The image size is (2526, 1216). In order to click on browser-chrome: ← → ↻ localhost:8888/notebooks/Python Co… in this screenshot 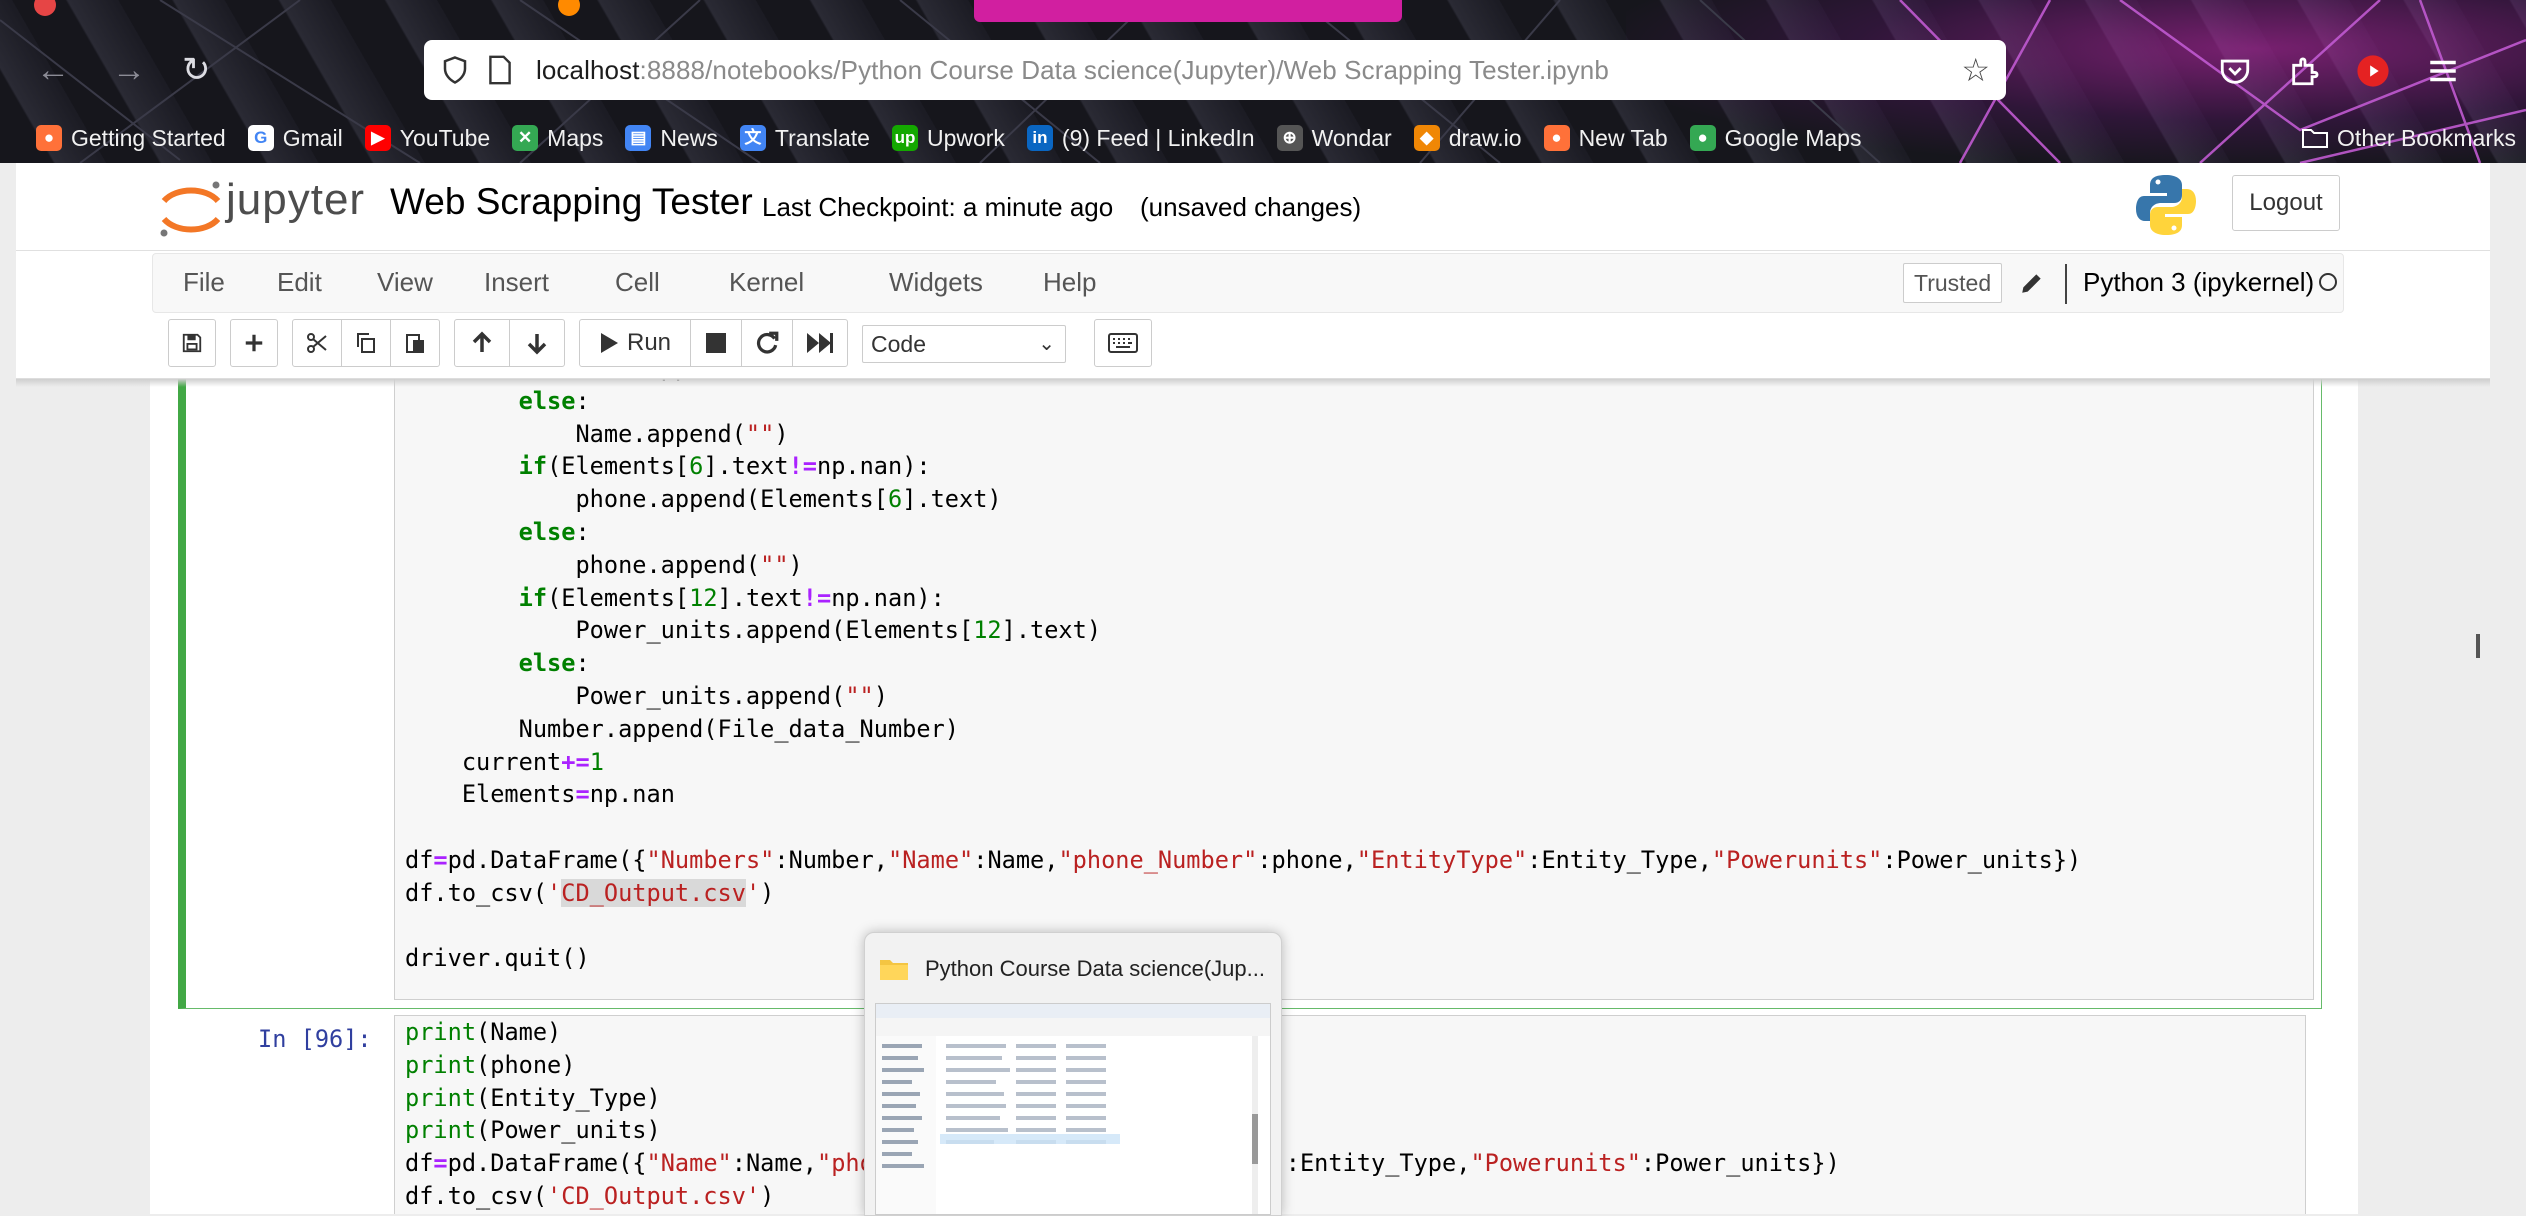, I will do `click(1263, 81)`.